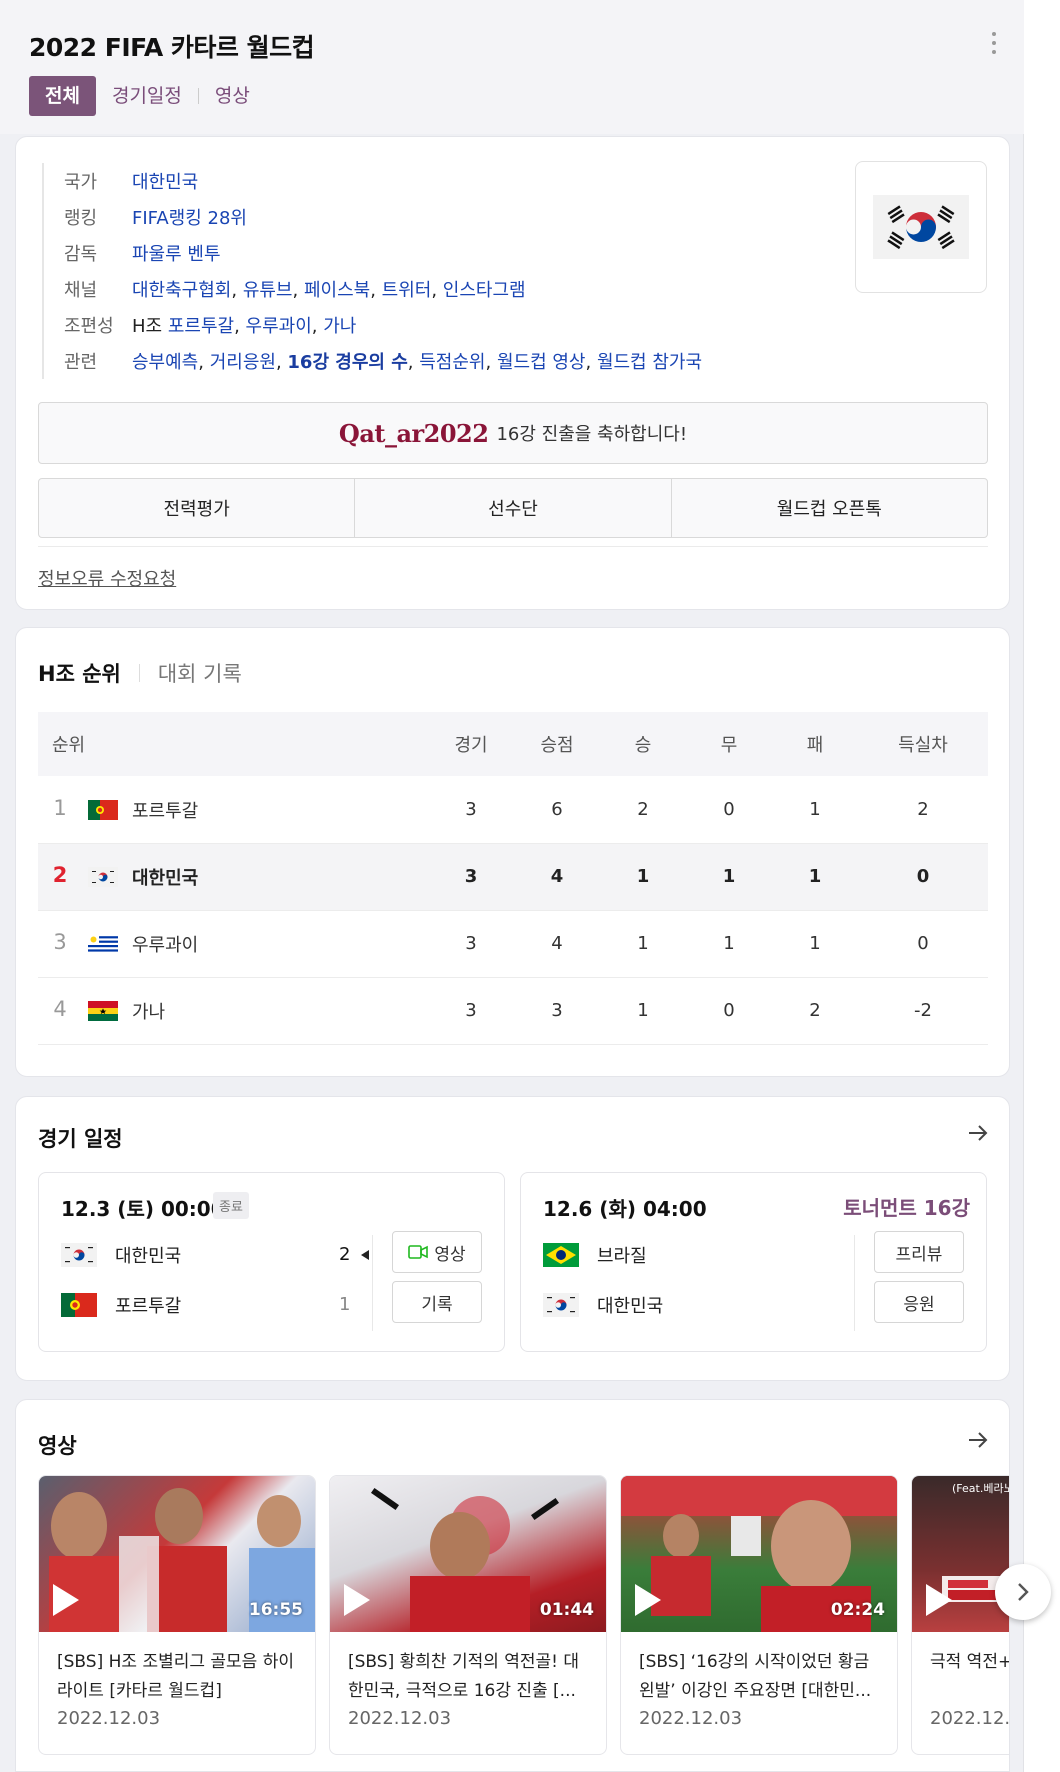 This screenshot has height=1772, width=1060. Describe the element at coordinates (200, 673) in the screenshot. I see `tab-tournament-records: 대회 기록` at that location.